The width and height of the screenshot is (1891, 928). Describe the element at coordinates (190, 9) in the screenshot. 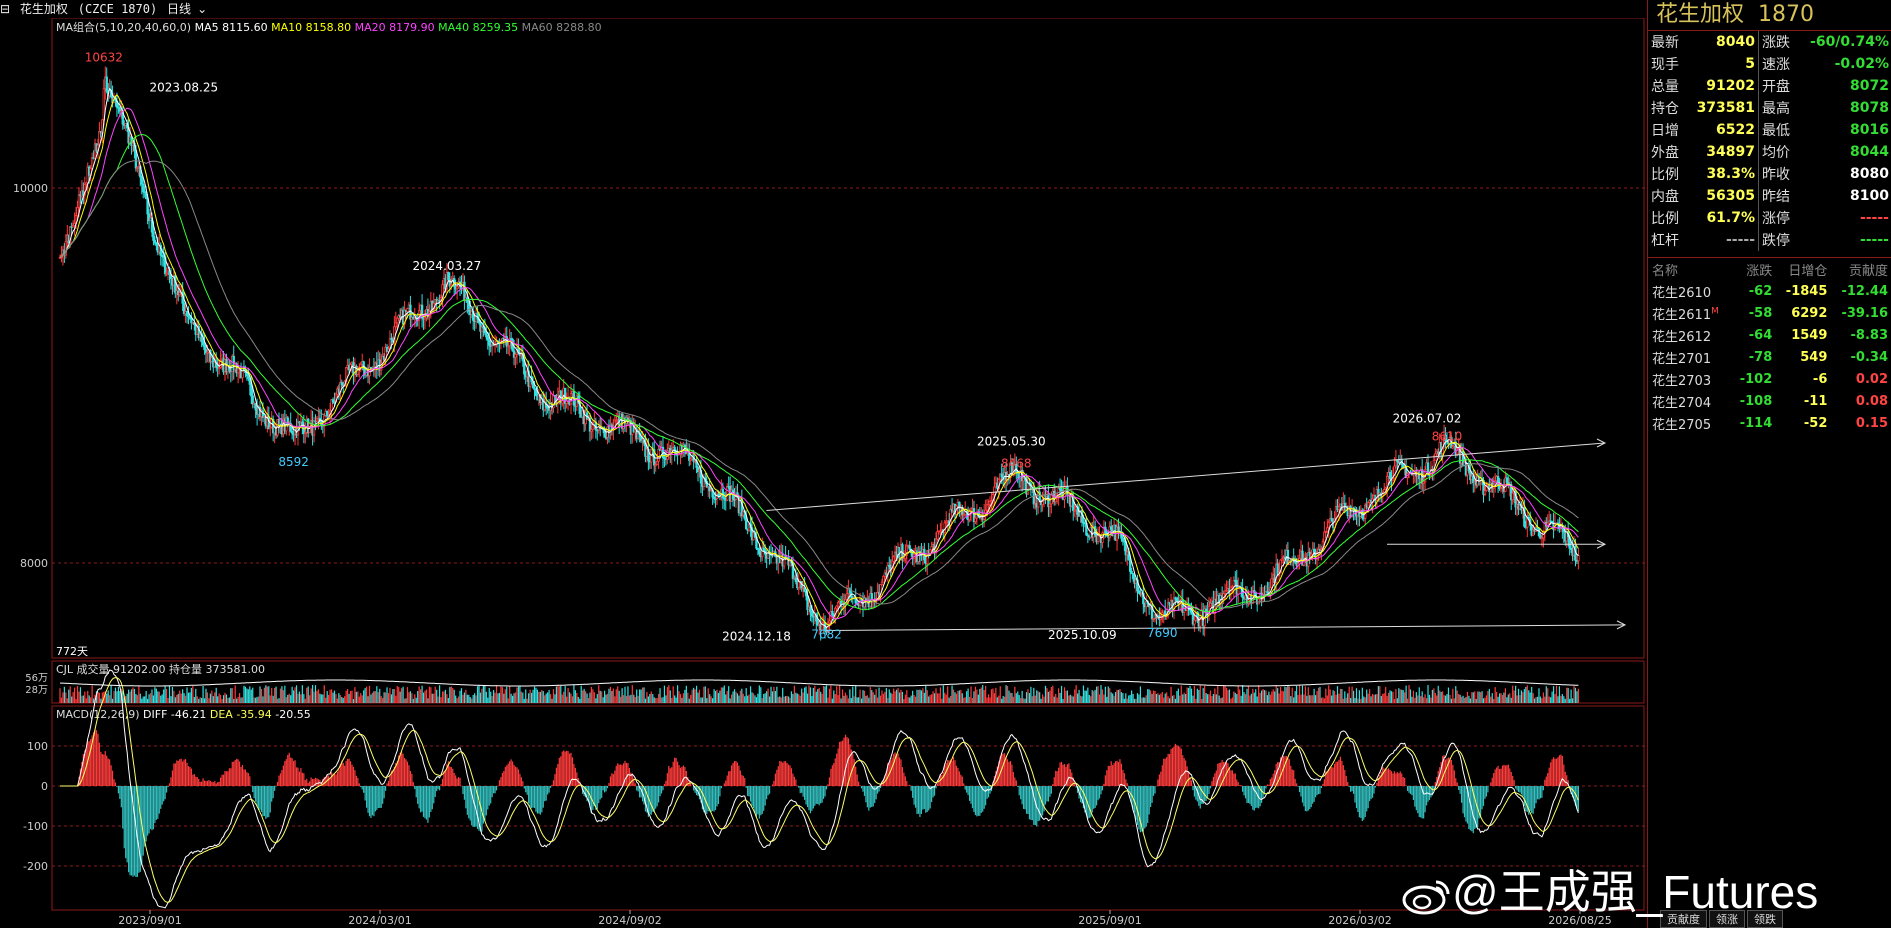

I see `period-selector: 日线 ⌄` at that location.